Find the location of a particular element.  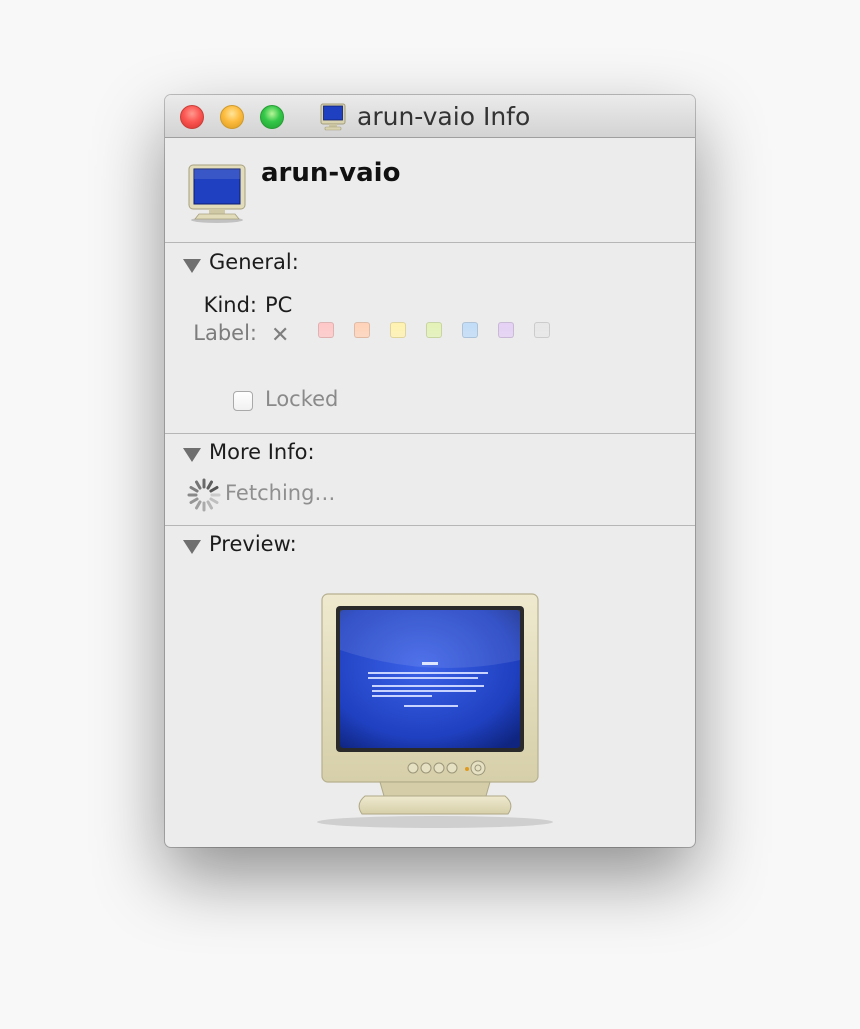

locked-checkbox is located at coordinates (243, 401).